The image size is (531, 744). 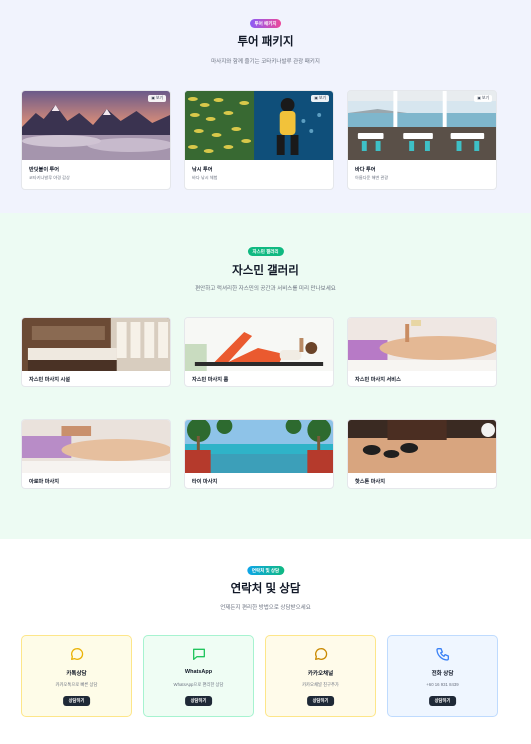 I want to click on gallery-image-massage-facility, so click(x=96, y=344).